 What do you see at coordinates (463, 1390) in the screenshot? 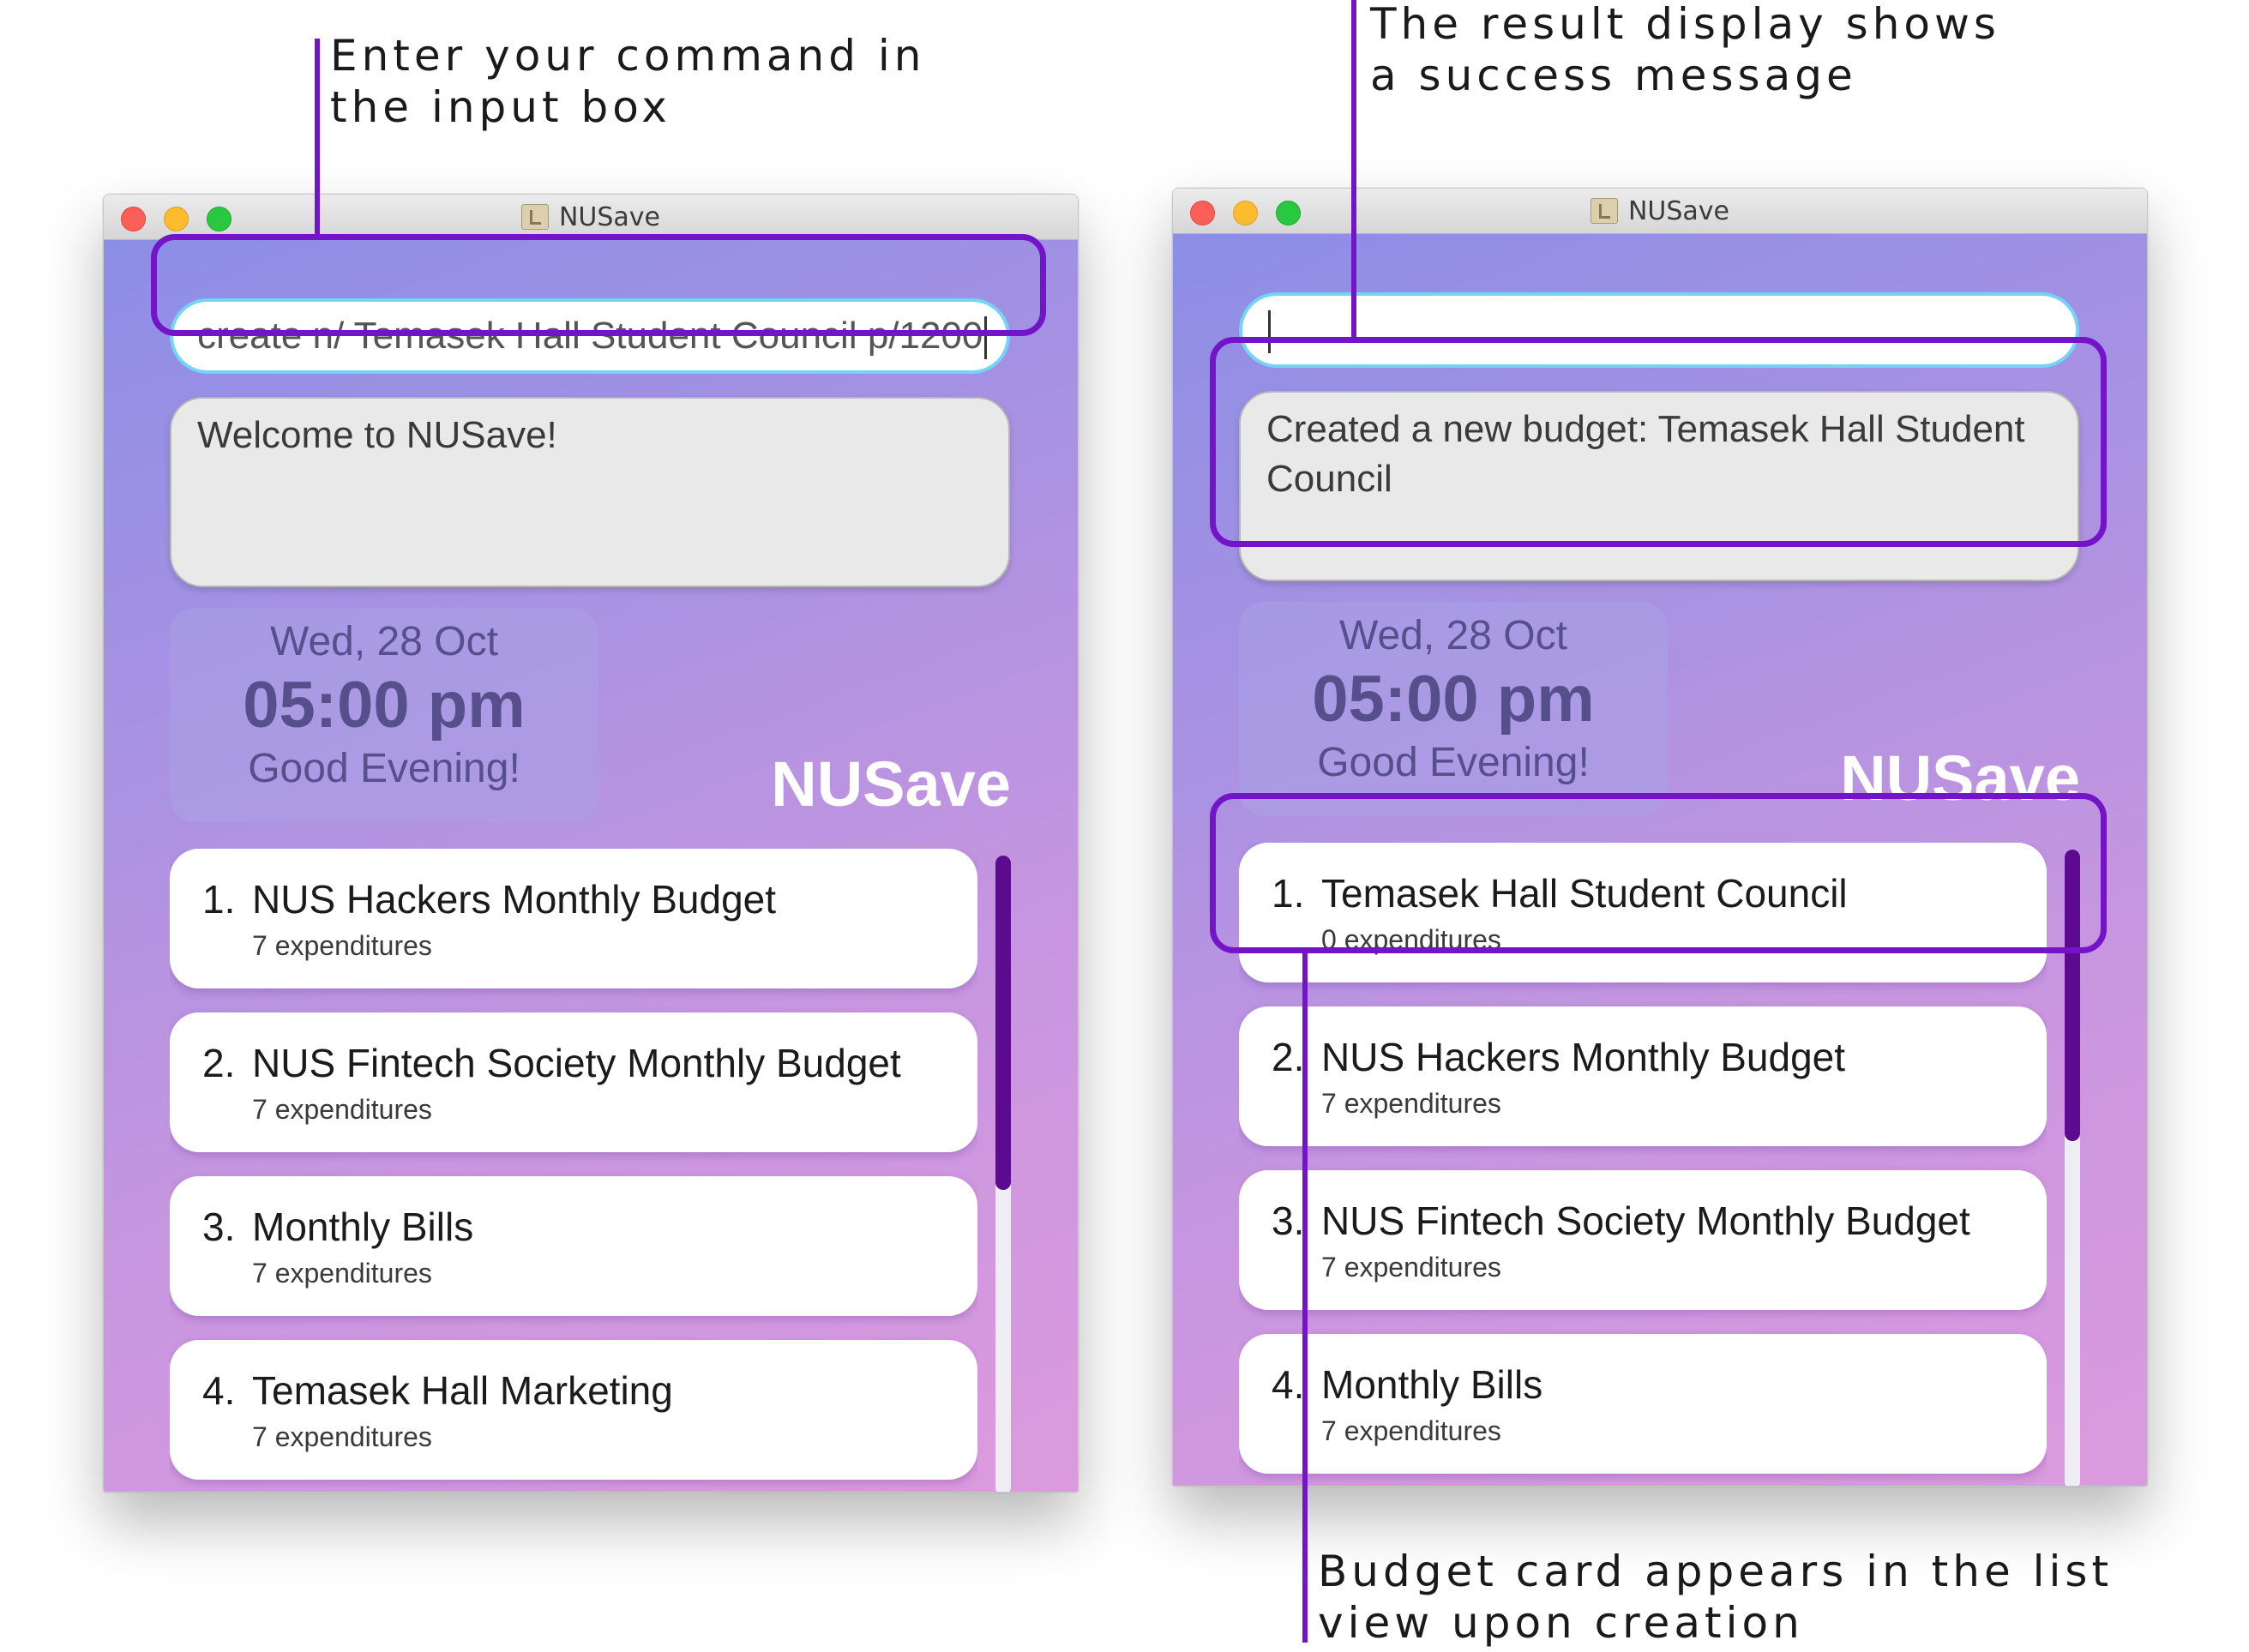
I see `budget-name: Temasek Hall Marketing` at bounding box center [463, 1390].